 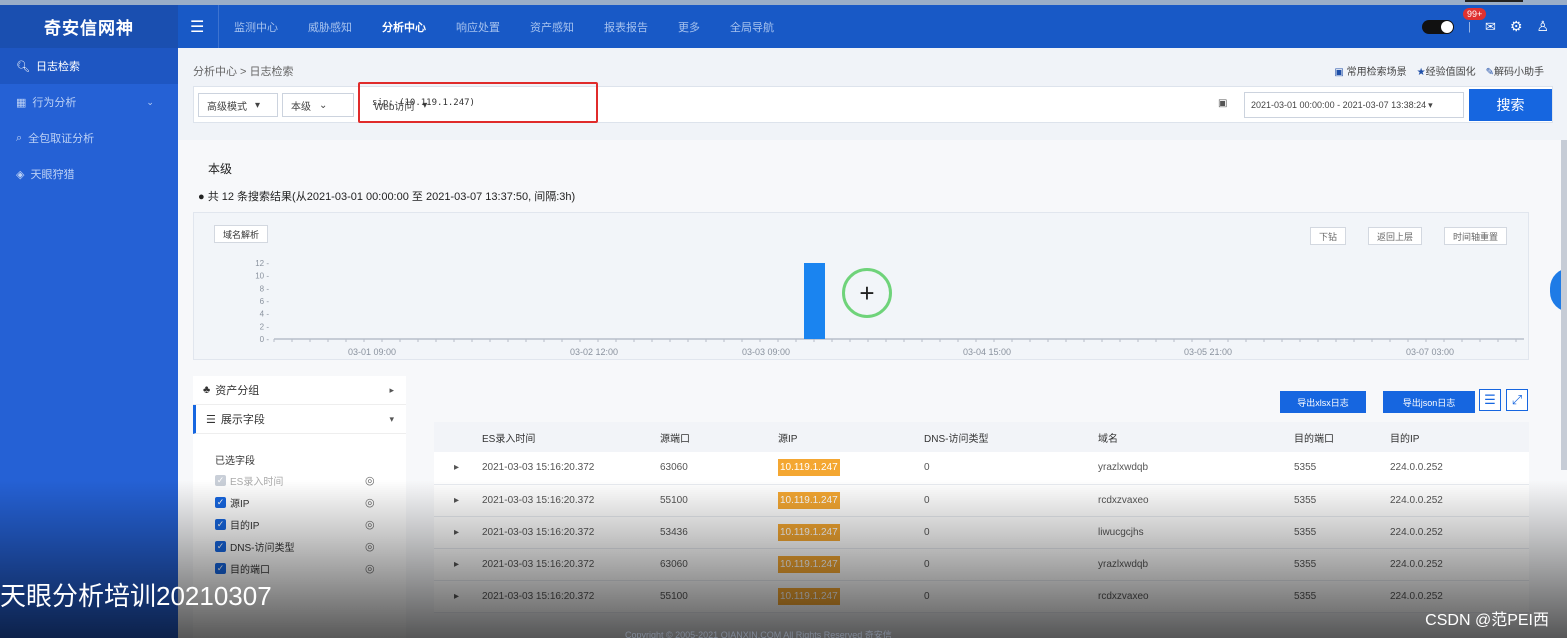 What do you see at coordinates (1438, 26) in the screenshot?
I see `theme-toggle` at bounding box center [1438, 26].